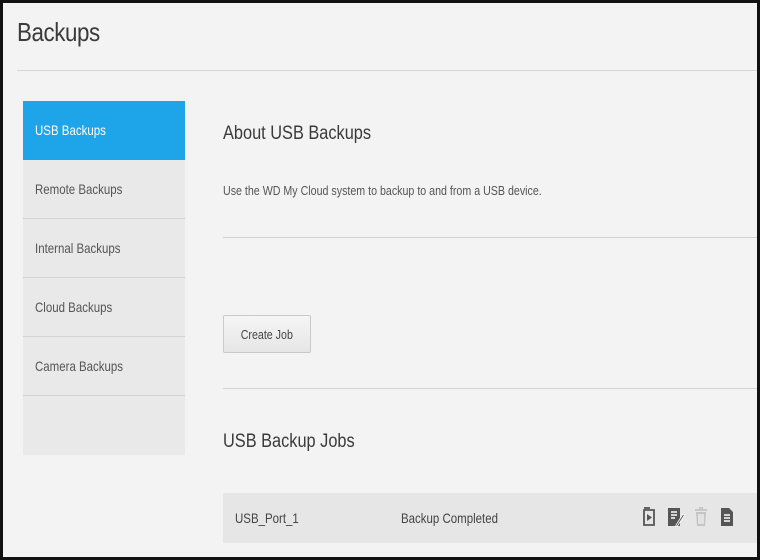  I want to click on title-divider, so click(387, 70).